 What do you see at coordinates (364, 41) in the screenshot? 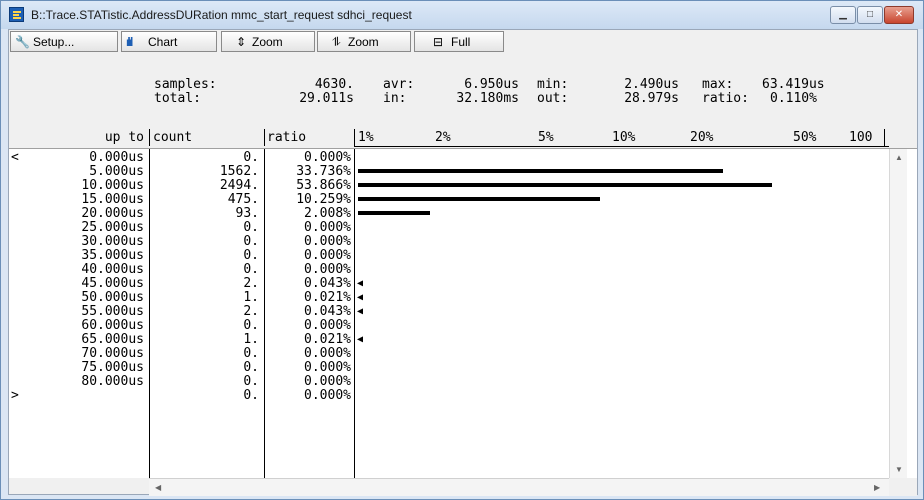
I see `zoom-out-button: ⥮ Zoom` at bounding box center [364, 41].